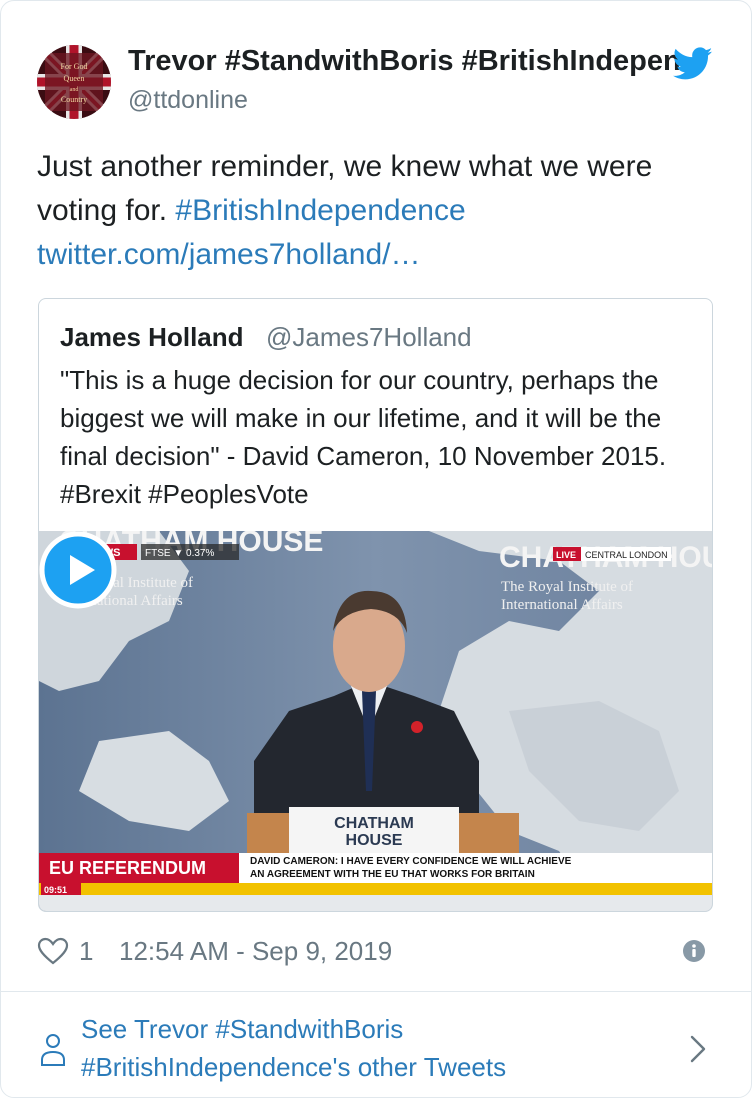 The image size is (752, 1098). Describe the element at coordinates (626, 555) in the screenshot. I see `location-label: CENTRAL LONDON` at that location.